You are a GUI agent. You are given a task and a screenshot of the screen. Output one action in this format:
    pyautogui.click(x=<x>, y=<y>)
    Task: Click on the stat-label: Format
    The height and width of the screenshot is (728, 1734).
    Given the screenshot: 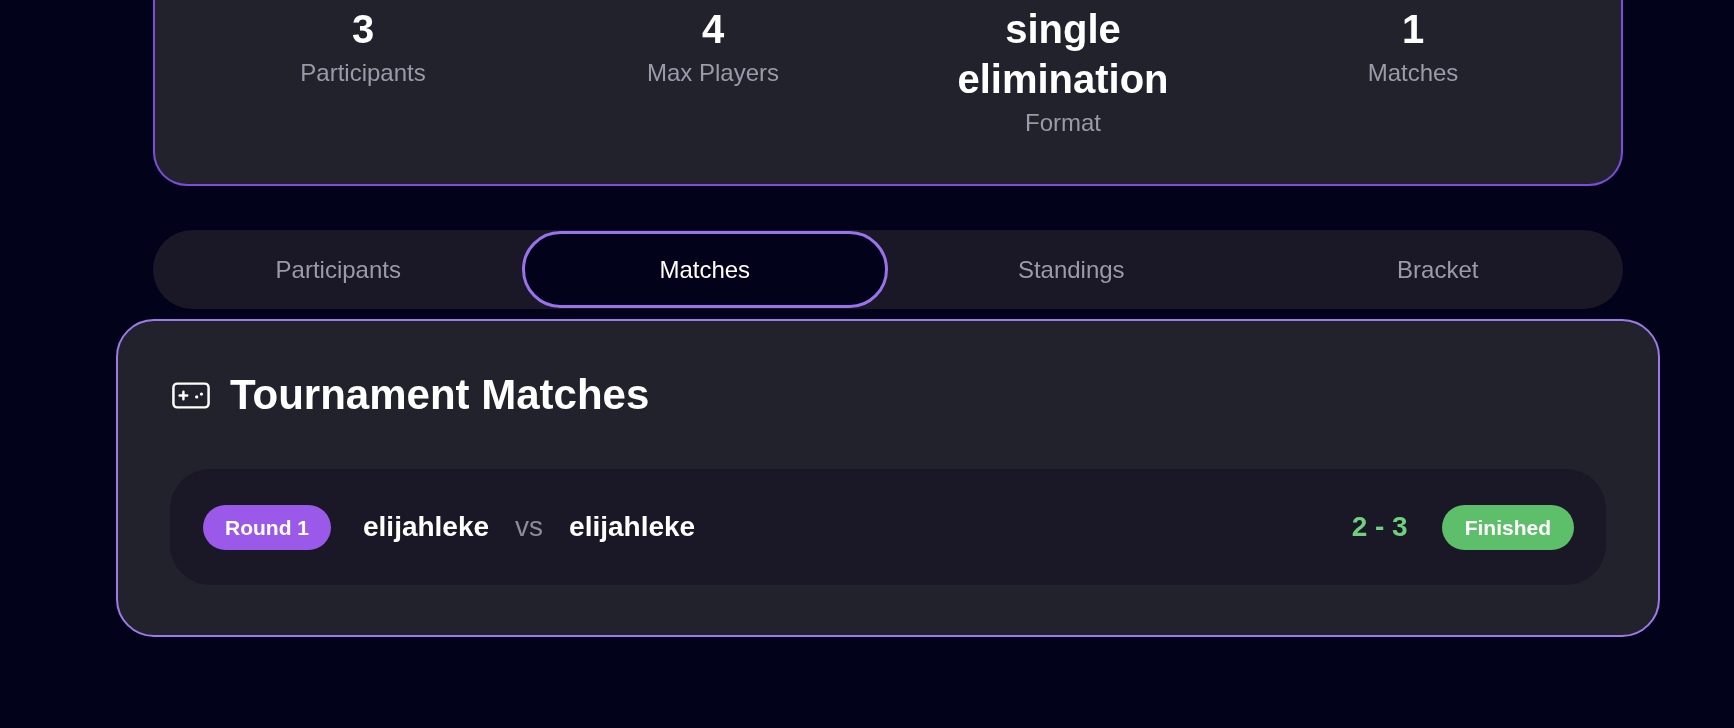 What is the action you would take?
    pyautogui.click(x=1063, y=123)
    